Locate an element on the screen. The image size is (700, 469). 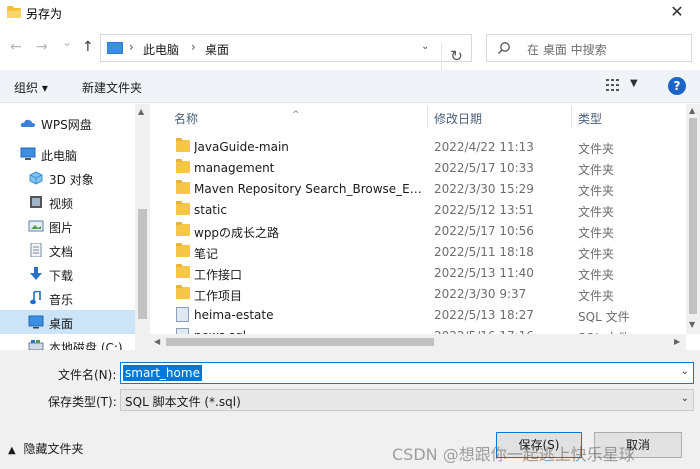
sidebar-item-documents: 文档 is located at coordinates (67, 250).